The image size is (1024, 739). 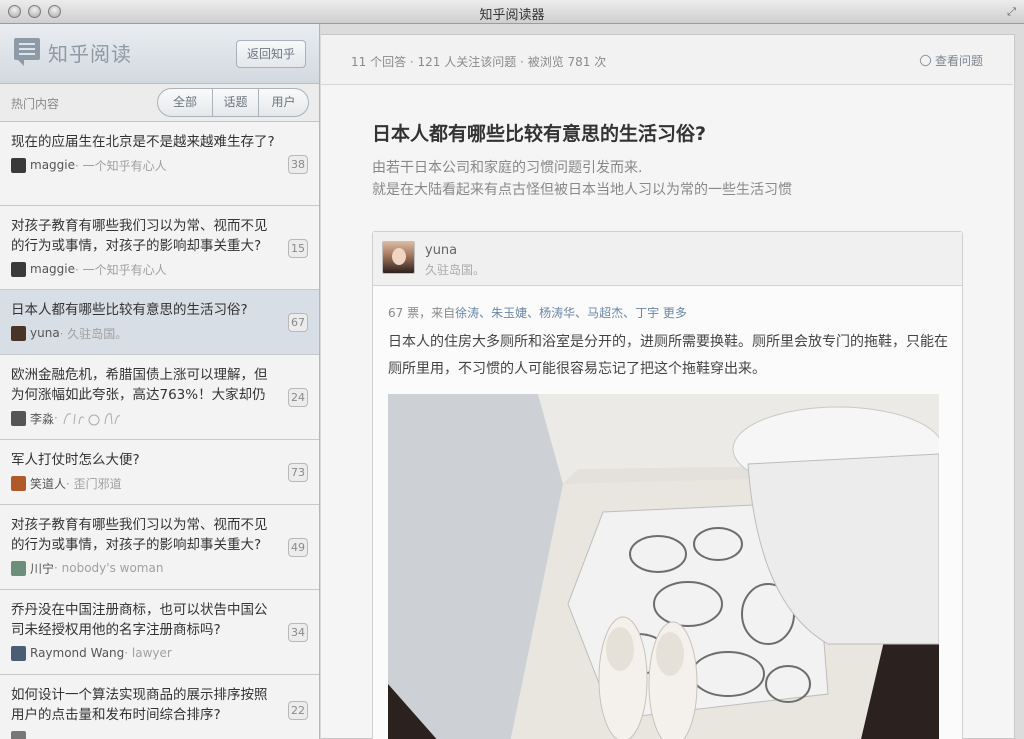 What do you see at coordinates (283, 102) in the screenshot?
I see `tab-users: 用户` at bounding box center [283, 102].